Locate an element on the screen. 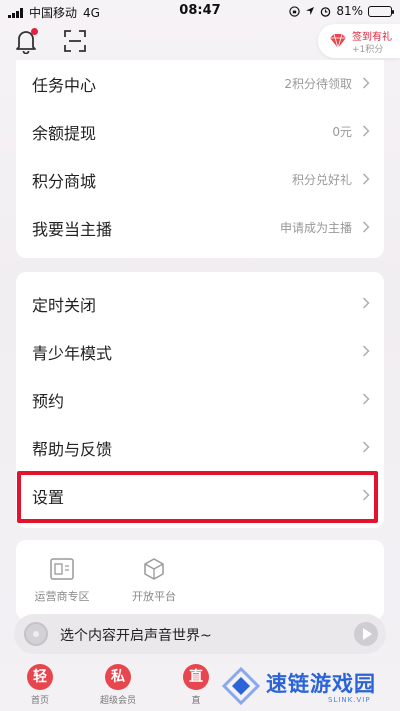 The width and height of the screenshot is (400, 711). tool-carrier-zone: 运营商专区 is located at coordinates (62, 585).